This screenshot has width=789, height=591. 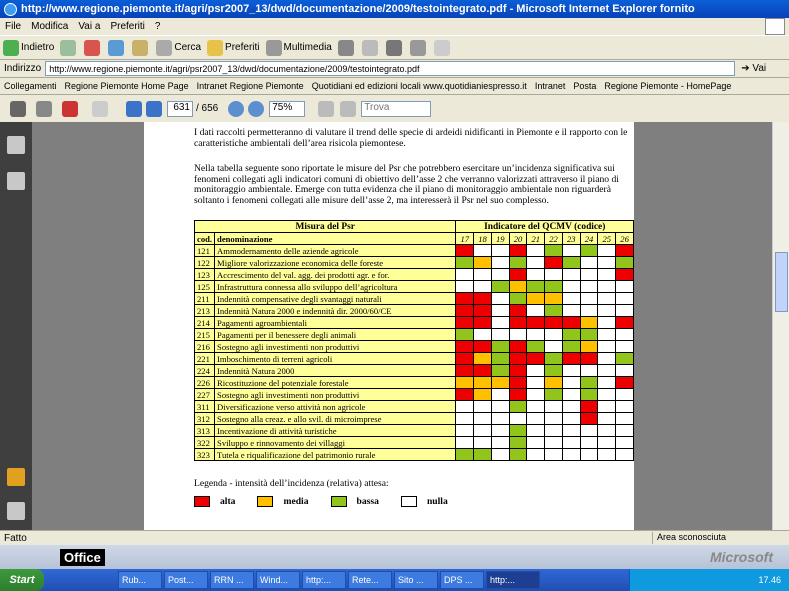 I want to click on pdf-save-icon, so click(x=44, y=108).